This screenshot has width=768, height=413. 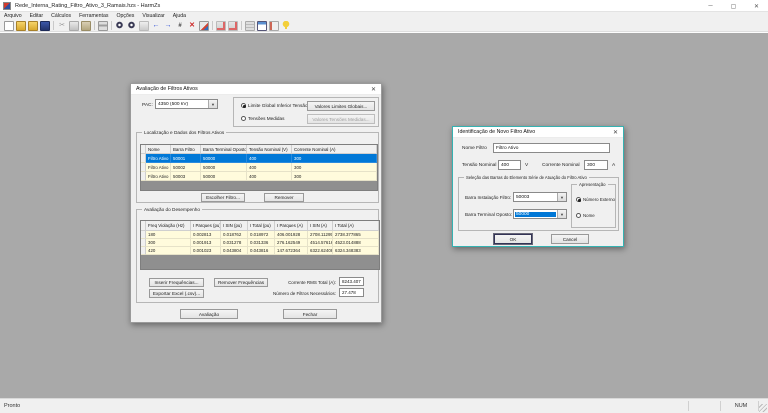 What do you see at coordinates (356, 251) in the screenshot?
I see `table-cell: 6324.348383` at bounding box center [356, 251].